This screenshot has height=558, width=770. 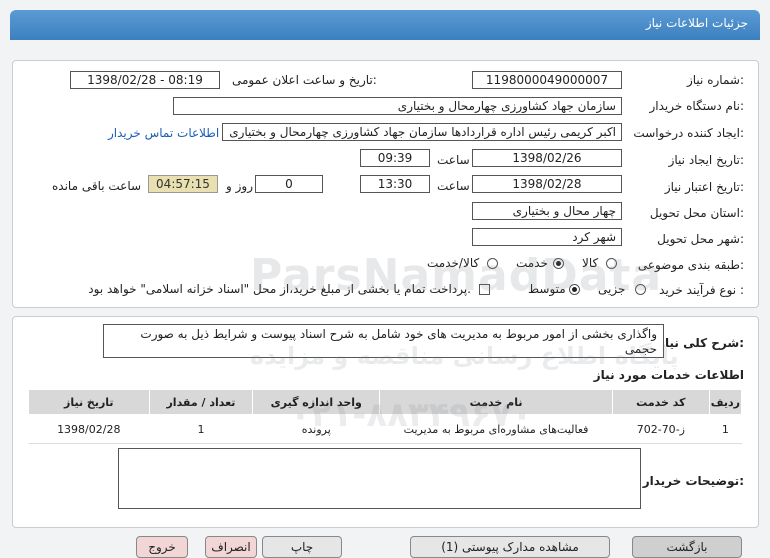 I want to click on process-radio-medium, so click(x=574, y=289).